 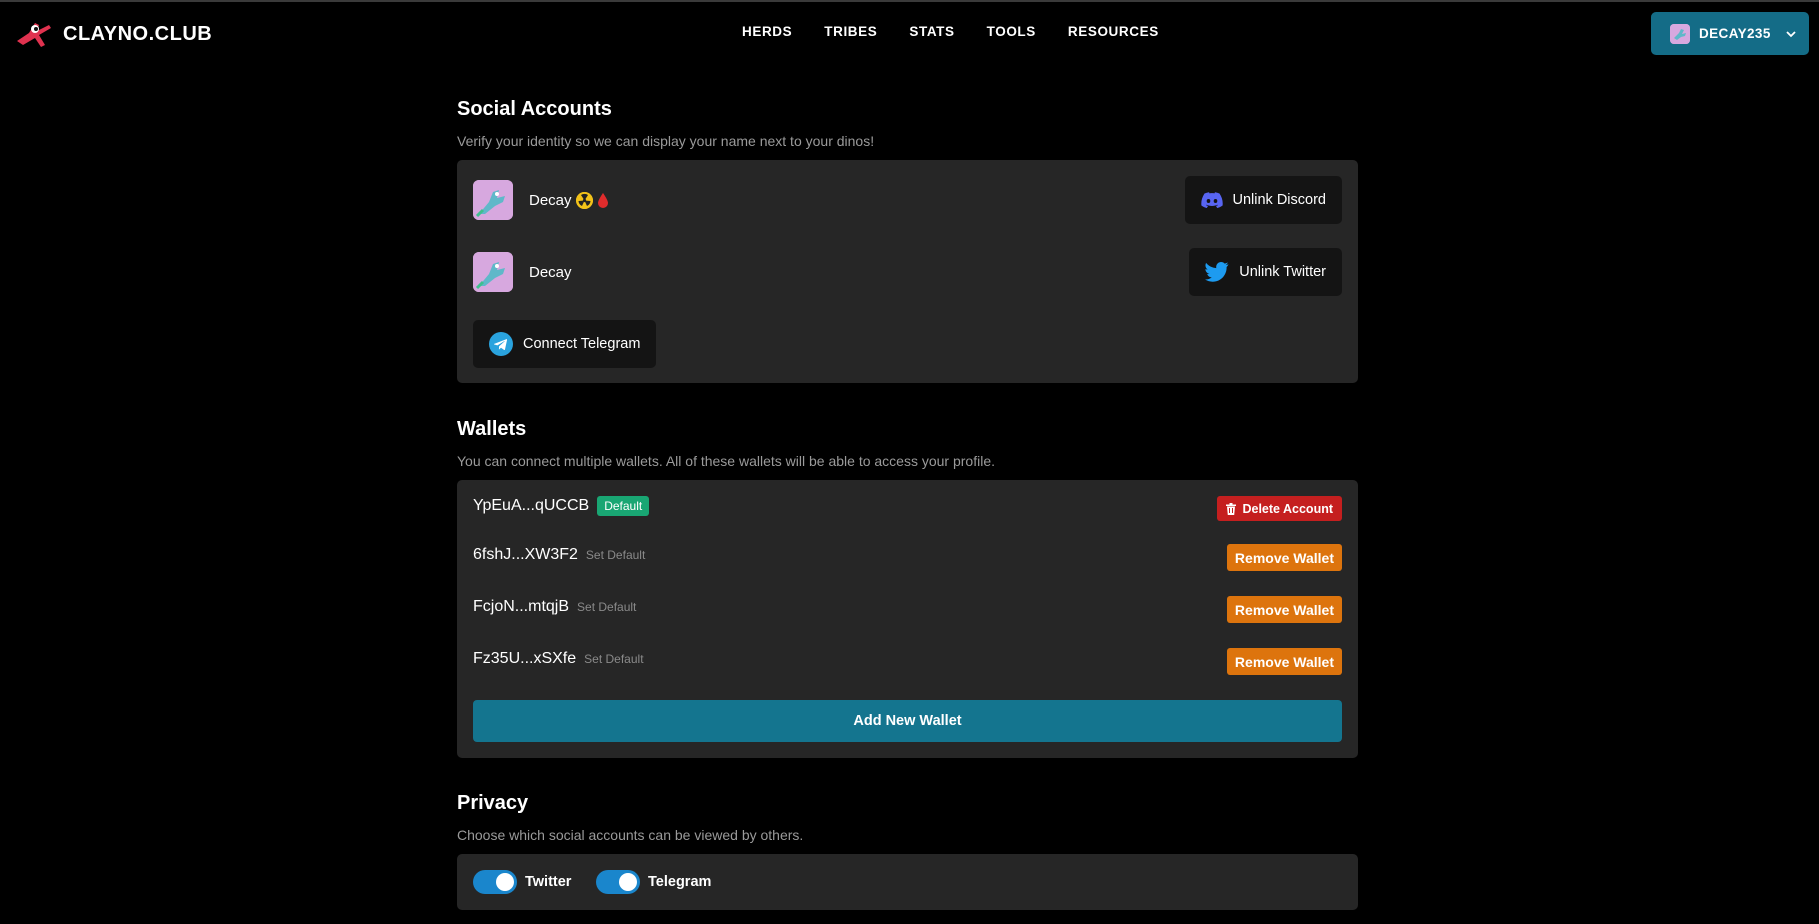 I want to click on twitter-bird-icon, so click(x=1217, y=272).